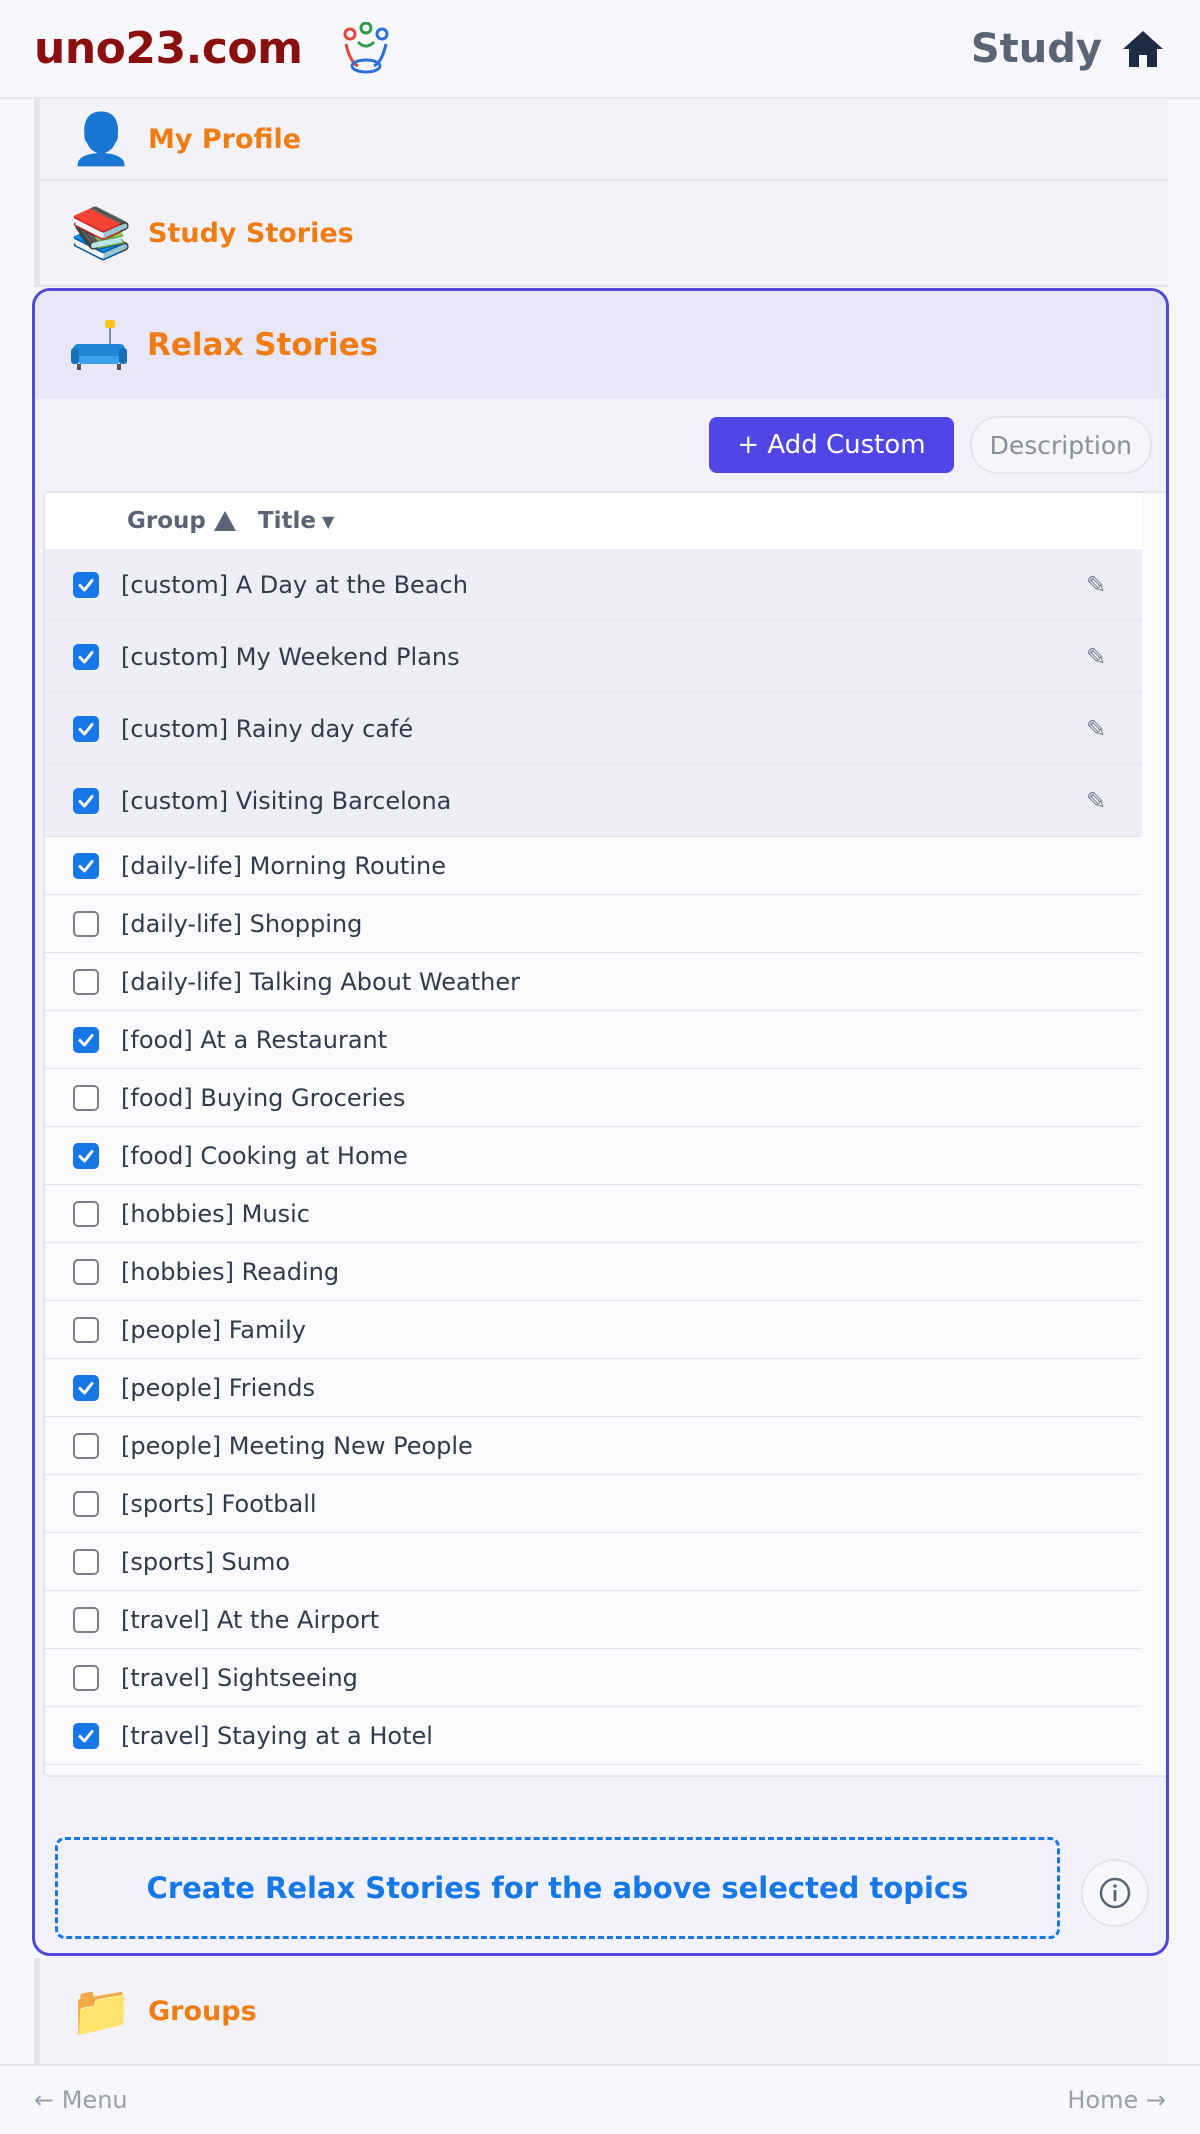 The height and width of the screenshot is (2134, 1200). I want to click on list-item: [food] Buying Groceries, so click(593, 1098).